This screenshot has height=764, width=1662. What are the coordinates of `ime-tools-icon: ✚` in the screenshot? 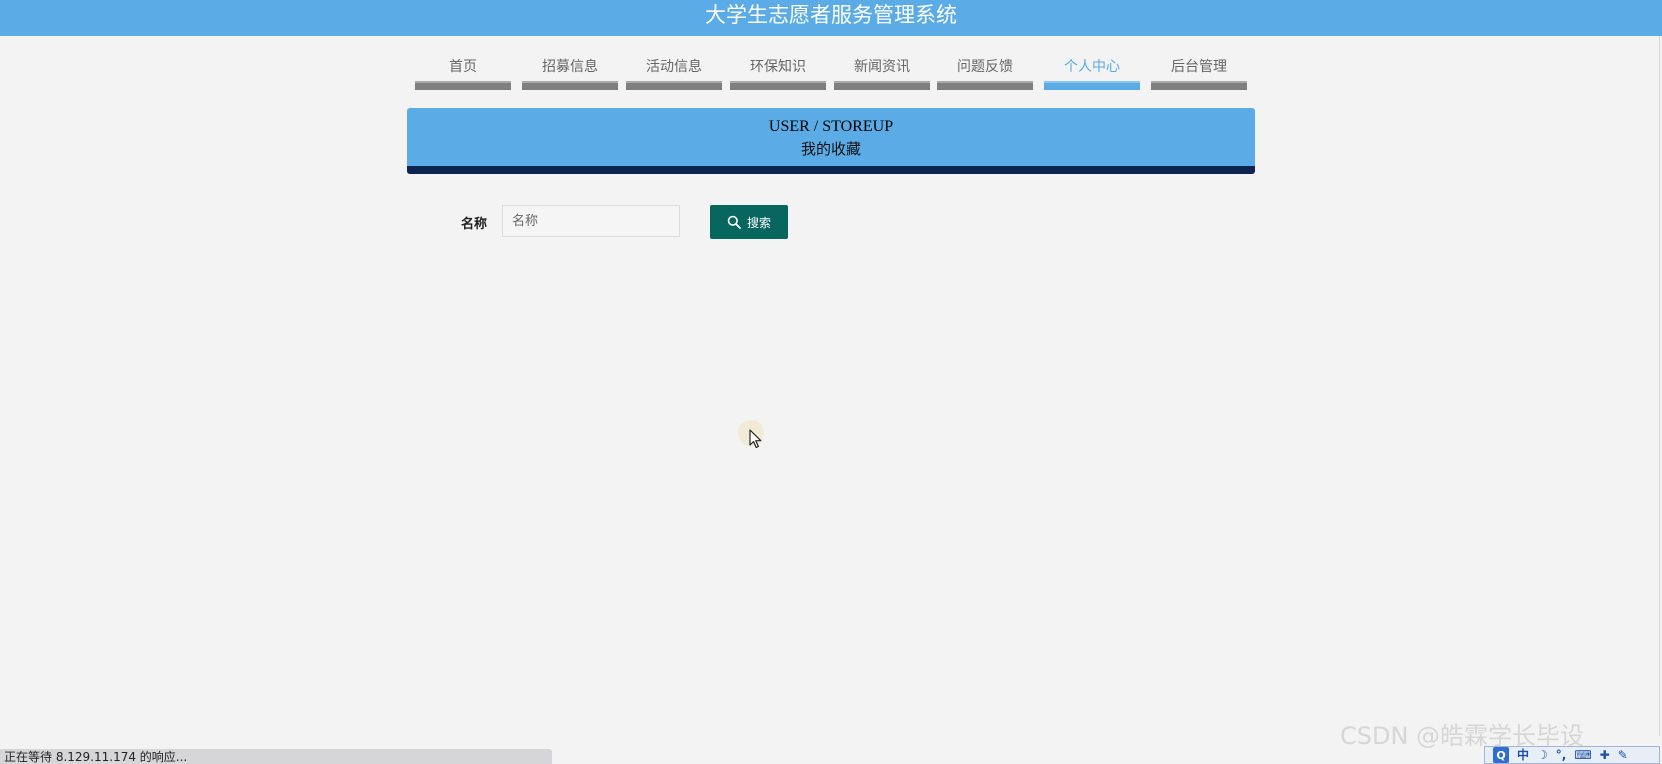 It's located at (1605, 755).